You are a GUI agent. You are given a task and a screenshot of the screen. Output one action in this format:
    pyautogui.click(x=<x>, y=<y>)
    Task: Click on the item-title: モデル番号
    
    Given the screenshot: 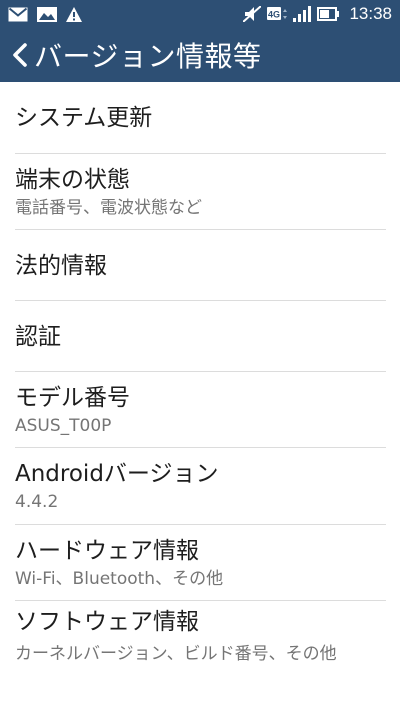 What is the action you would take?
    pyautogui.click(x=72, y=397)
    